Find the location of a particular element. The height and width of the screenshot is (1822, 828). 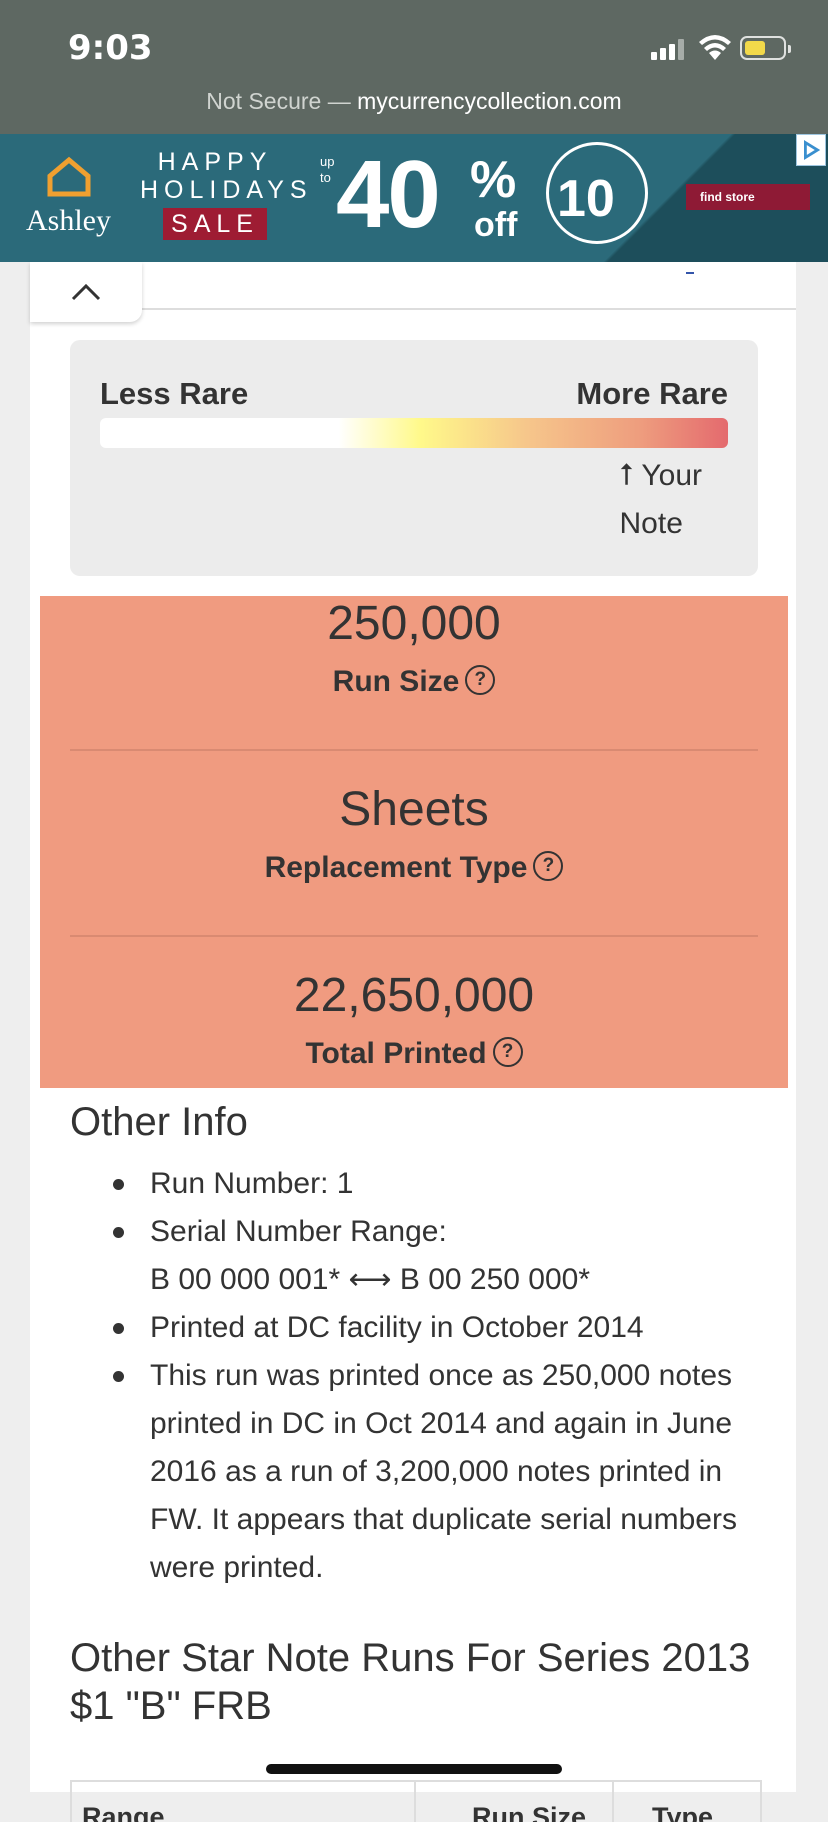

ad-brand: Ashley is located at coordinates (68, 220).